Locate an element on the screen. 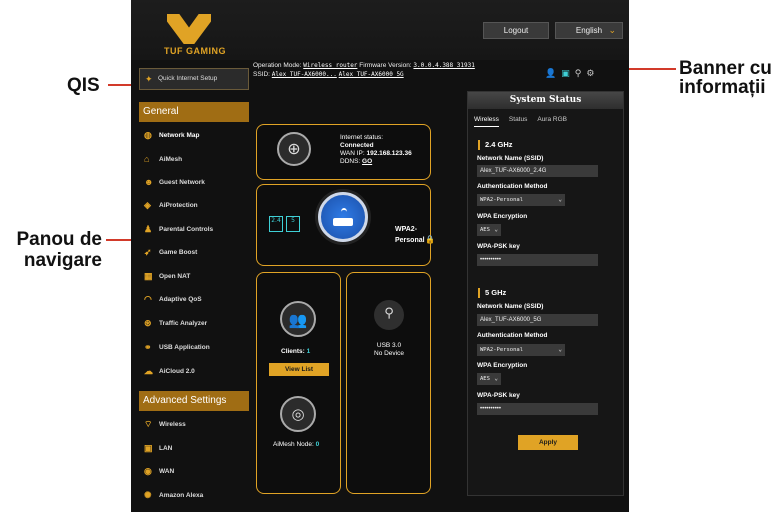 The height and width of the screenshot is (512, 780). lan-icon: ▣ is located at coordinates (148, 448).